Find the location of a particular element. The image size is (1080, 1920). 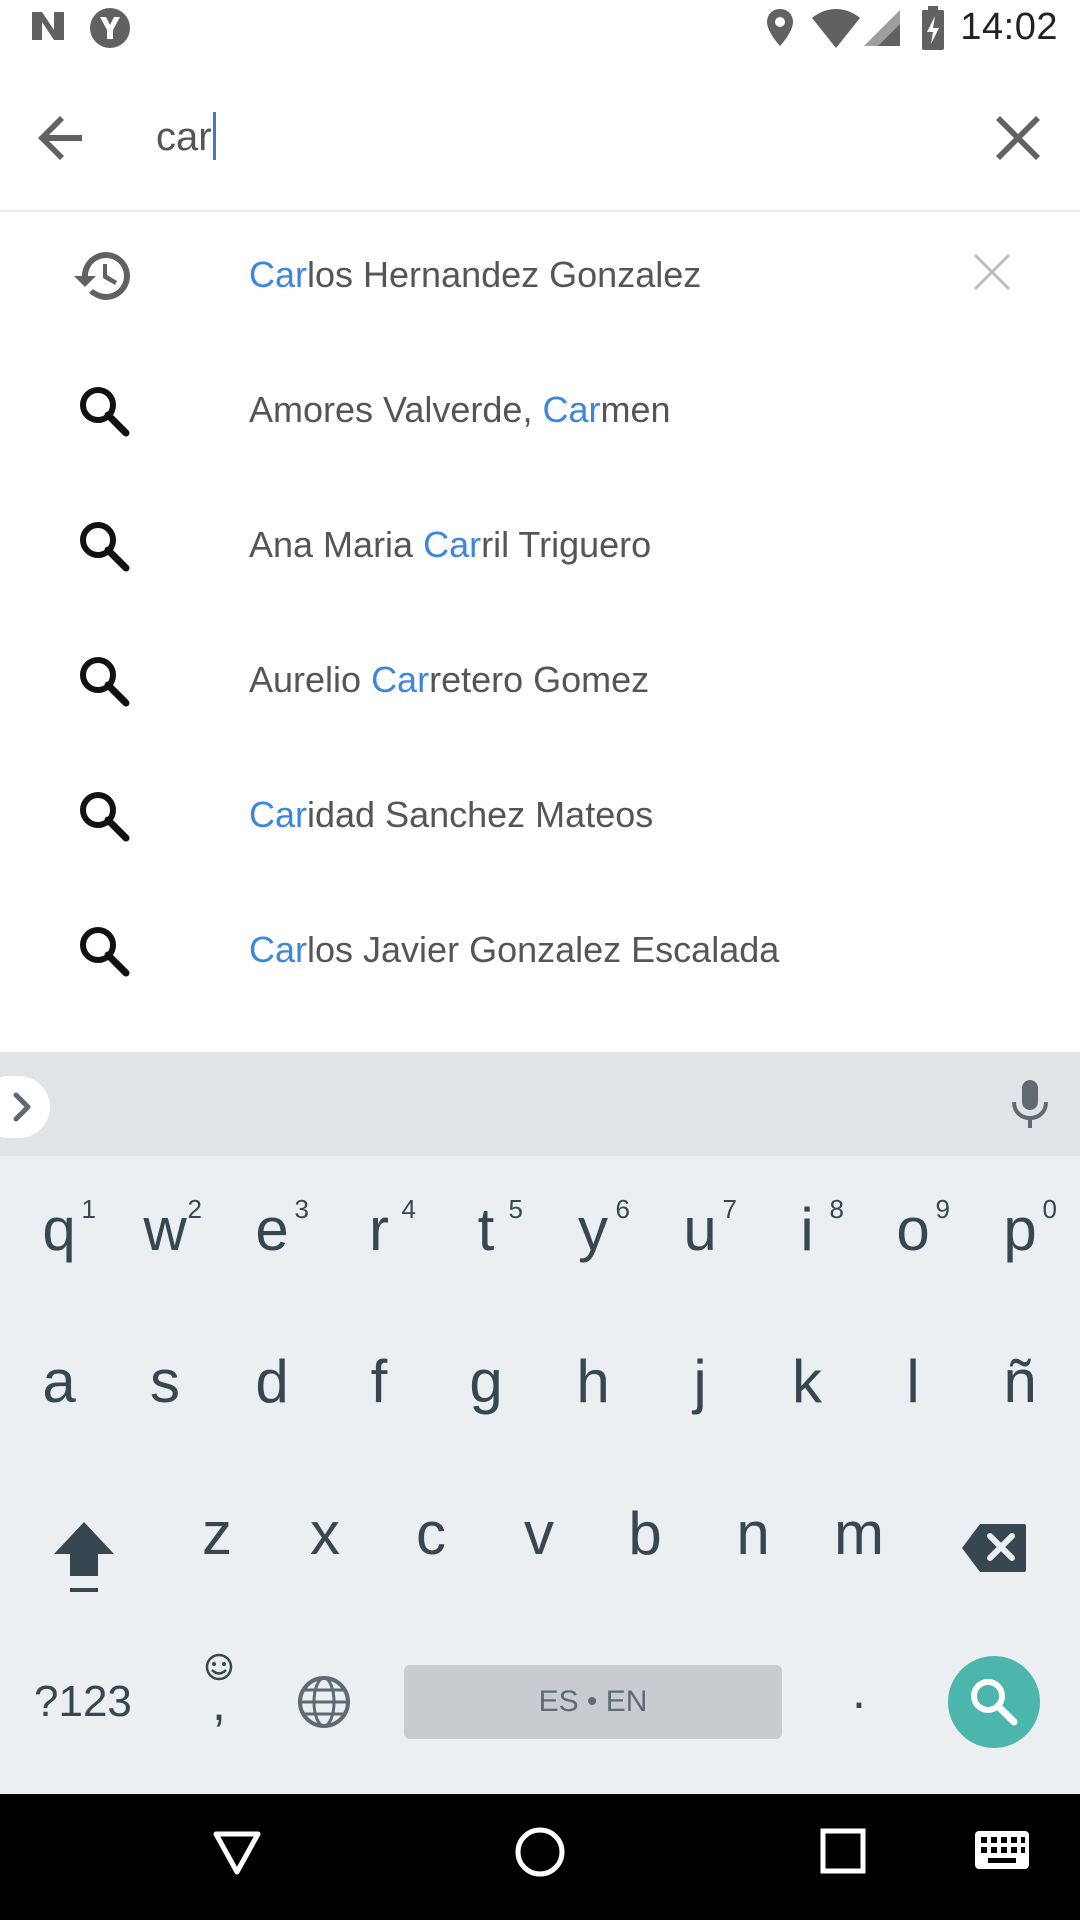

back-triangle-icon is located at coordinates (237, 1853).